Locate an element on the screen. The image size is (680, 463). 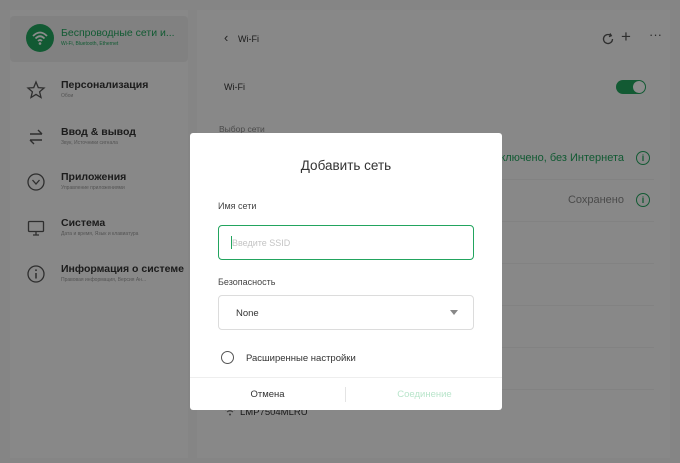
dialog-actions: Отмена Соединение is located at coordinates (346, 393).